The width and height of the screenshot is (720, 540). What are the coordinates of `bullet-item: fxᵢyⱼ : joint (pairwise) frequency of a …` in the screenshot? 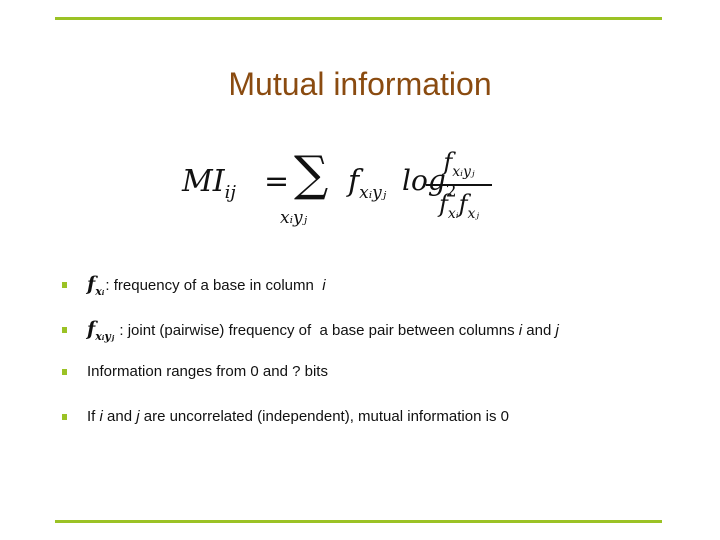 It's located at (310, 330).